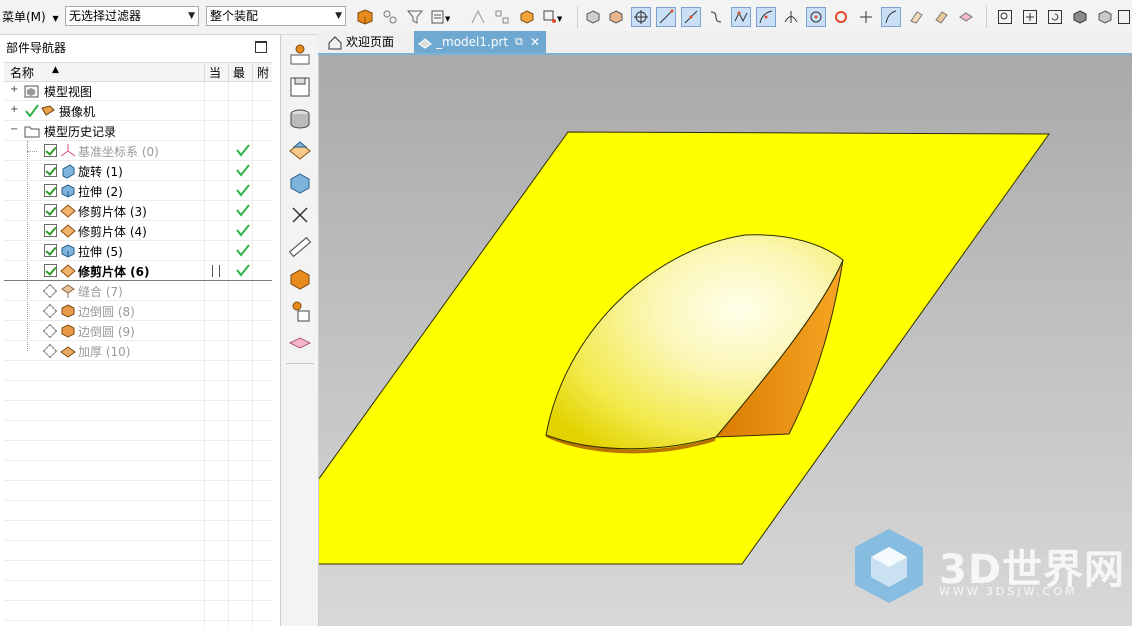  I want to click on list-item: 拉伸 (5), so click(138, 251).